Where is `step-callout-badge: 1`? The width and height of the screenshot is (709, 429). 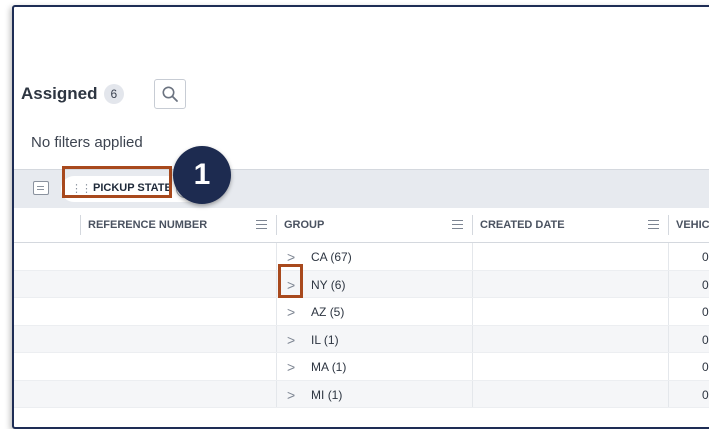
step-callout-badge: 1 is located at coordinates (202, 175).